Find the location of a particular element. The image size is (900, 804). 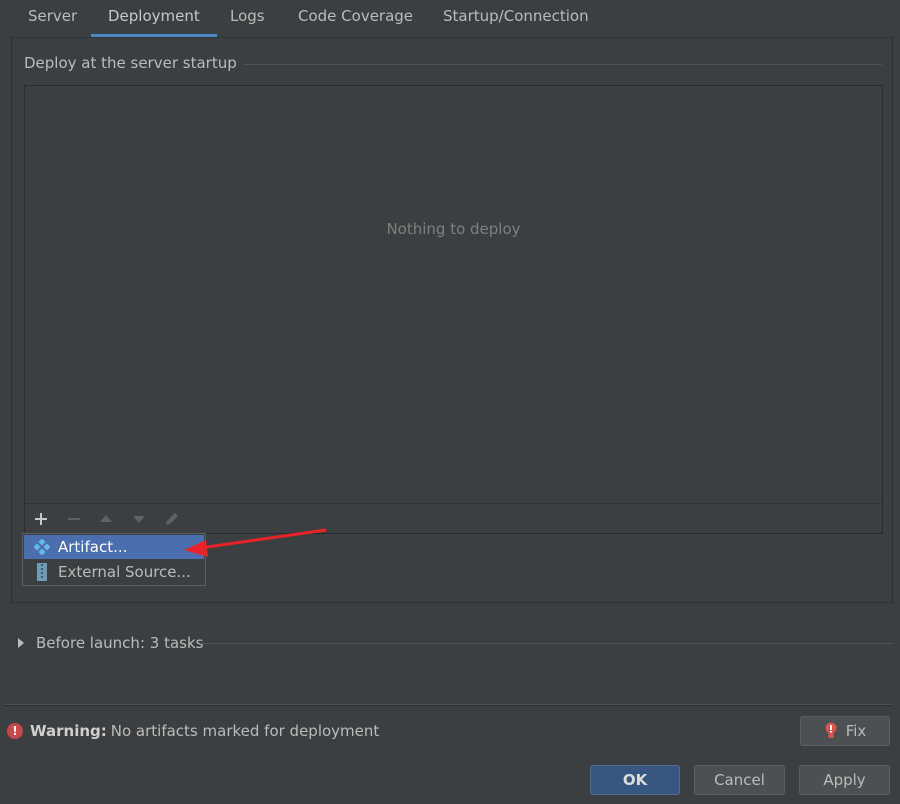

apply-button: Apply is located at coordinates (844, 780).